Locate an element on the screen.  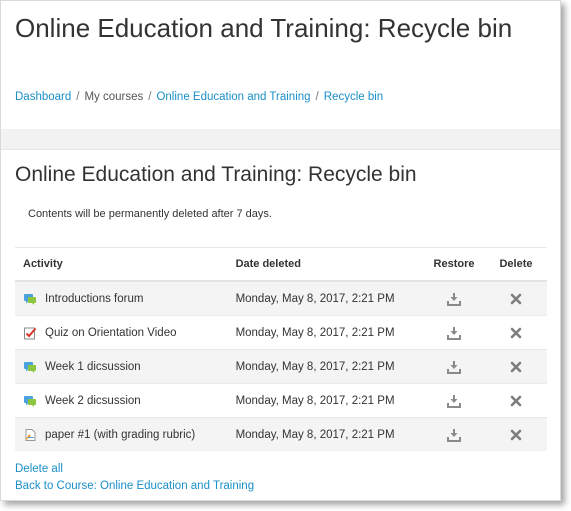
activity-name: Introductions forum is located at coordinates (94, 298).